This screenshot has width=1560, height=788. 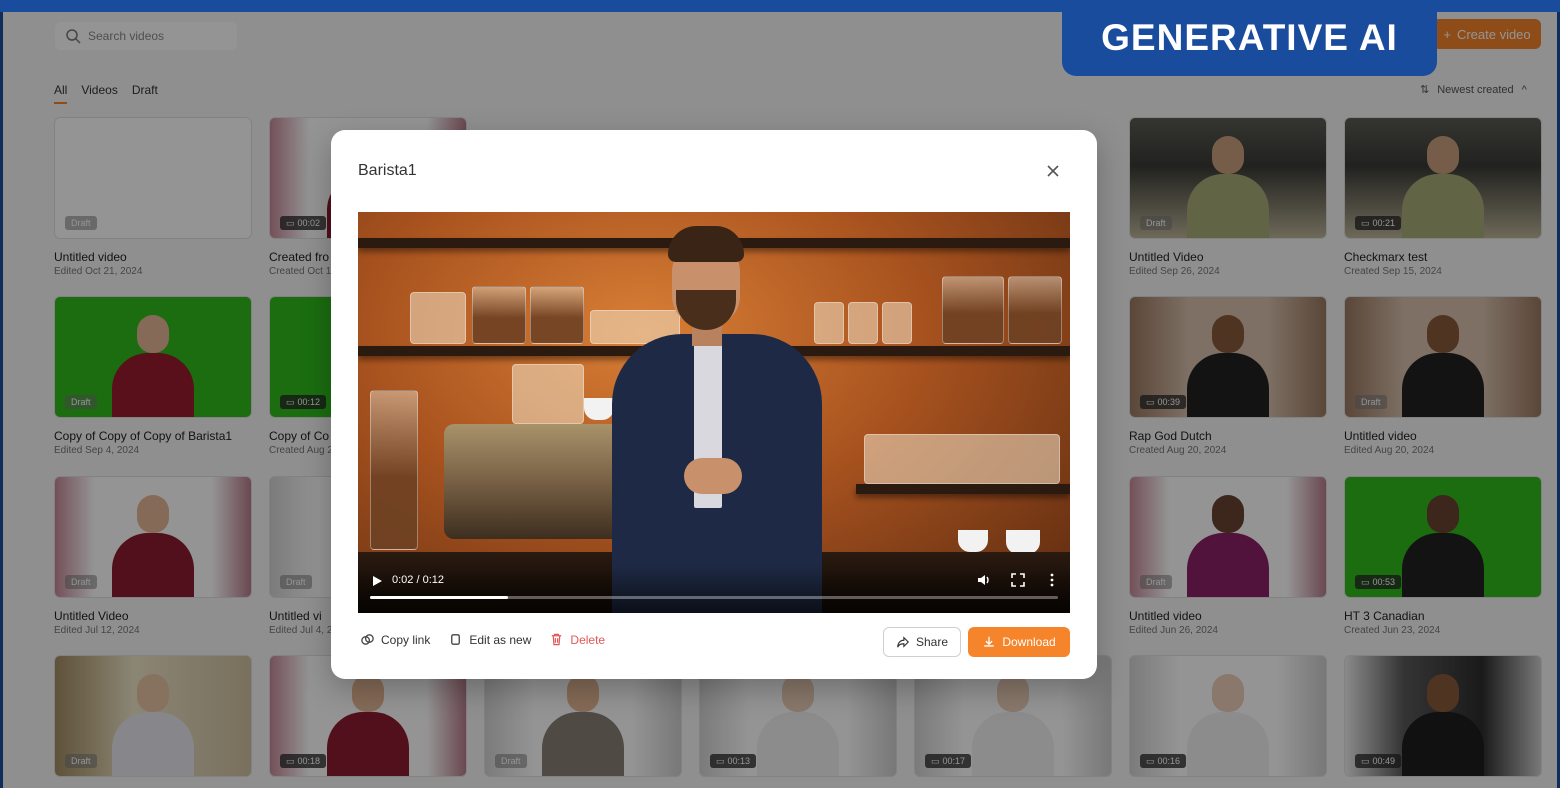 I want to click on edit-as-new-button: Edit as new, so click(x=489, y=639).